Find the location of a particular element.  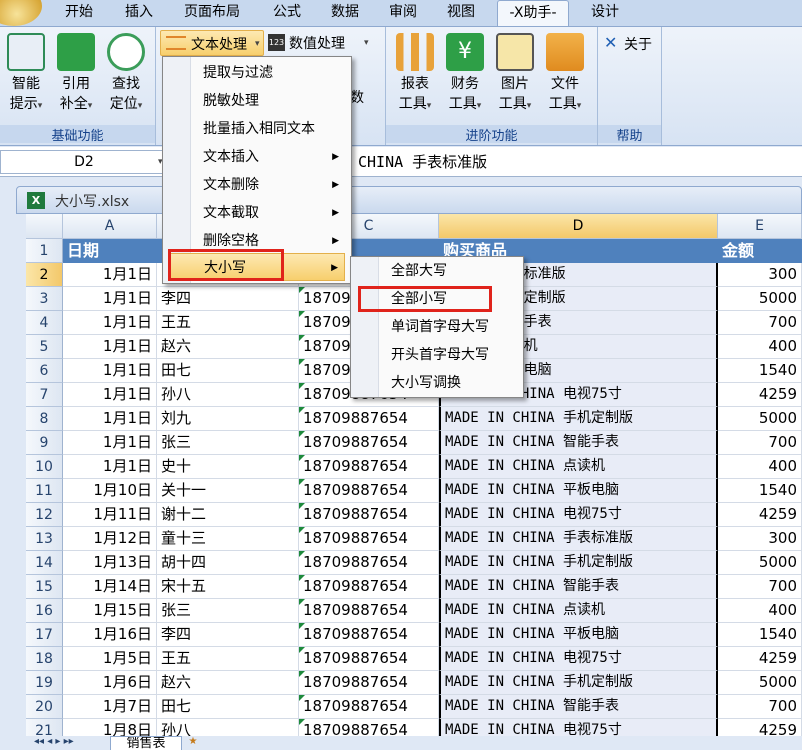

smart-hint-button: 智能 提示▾ is located at coordinates (26, 74).